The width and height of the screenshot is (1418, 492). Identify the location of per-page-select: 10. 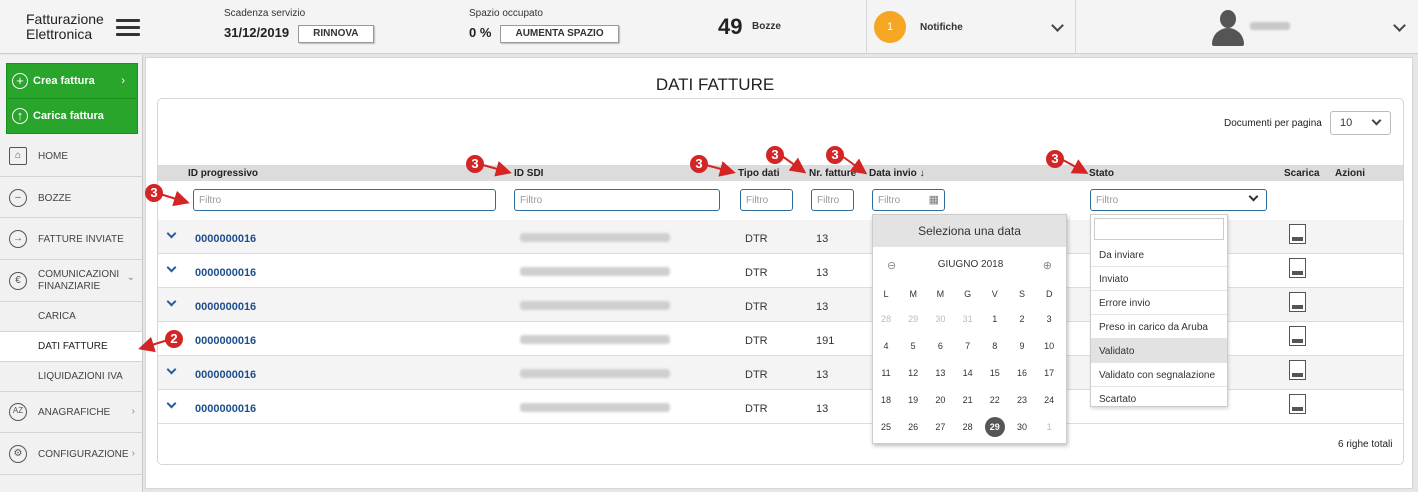
(1360, 123).